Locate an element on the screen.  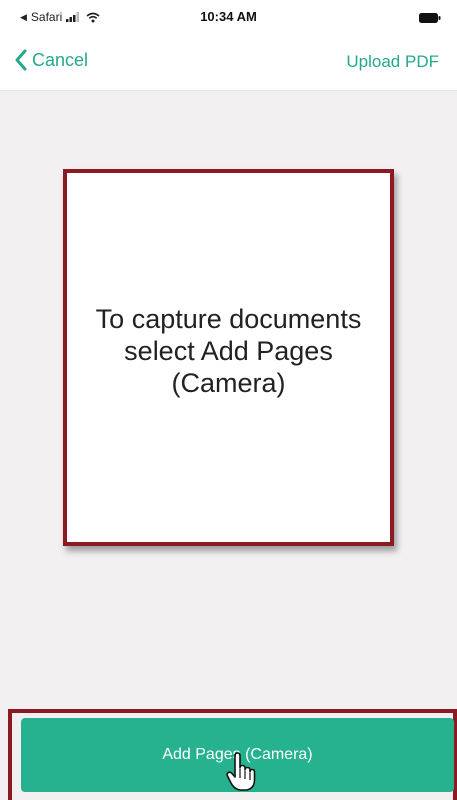
battery-icon is located at coordinates (430, 18).